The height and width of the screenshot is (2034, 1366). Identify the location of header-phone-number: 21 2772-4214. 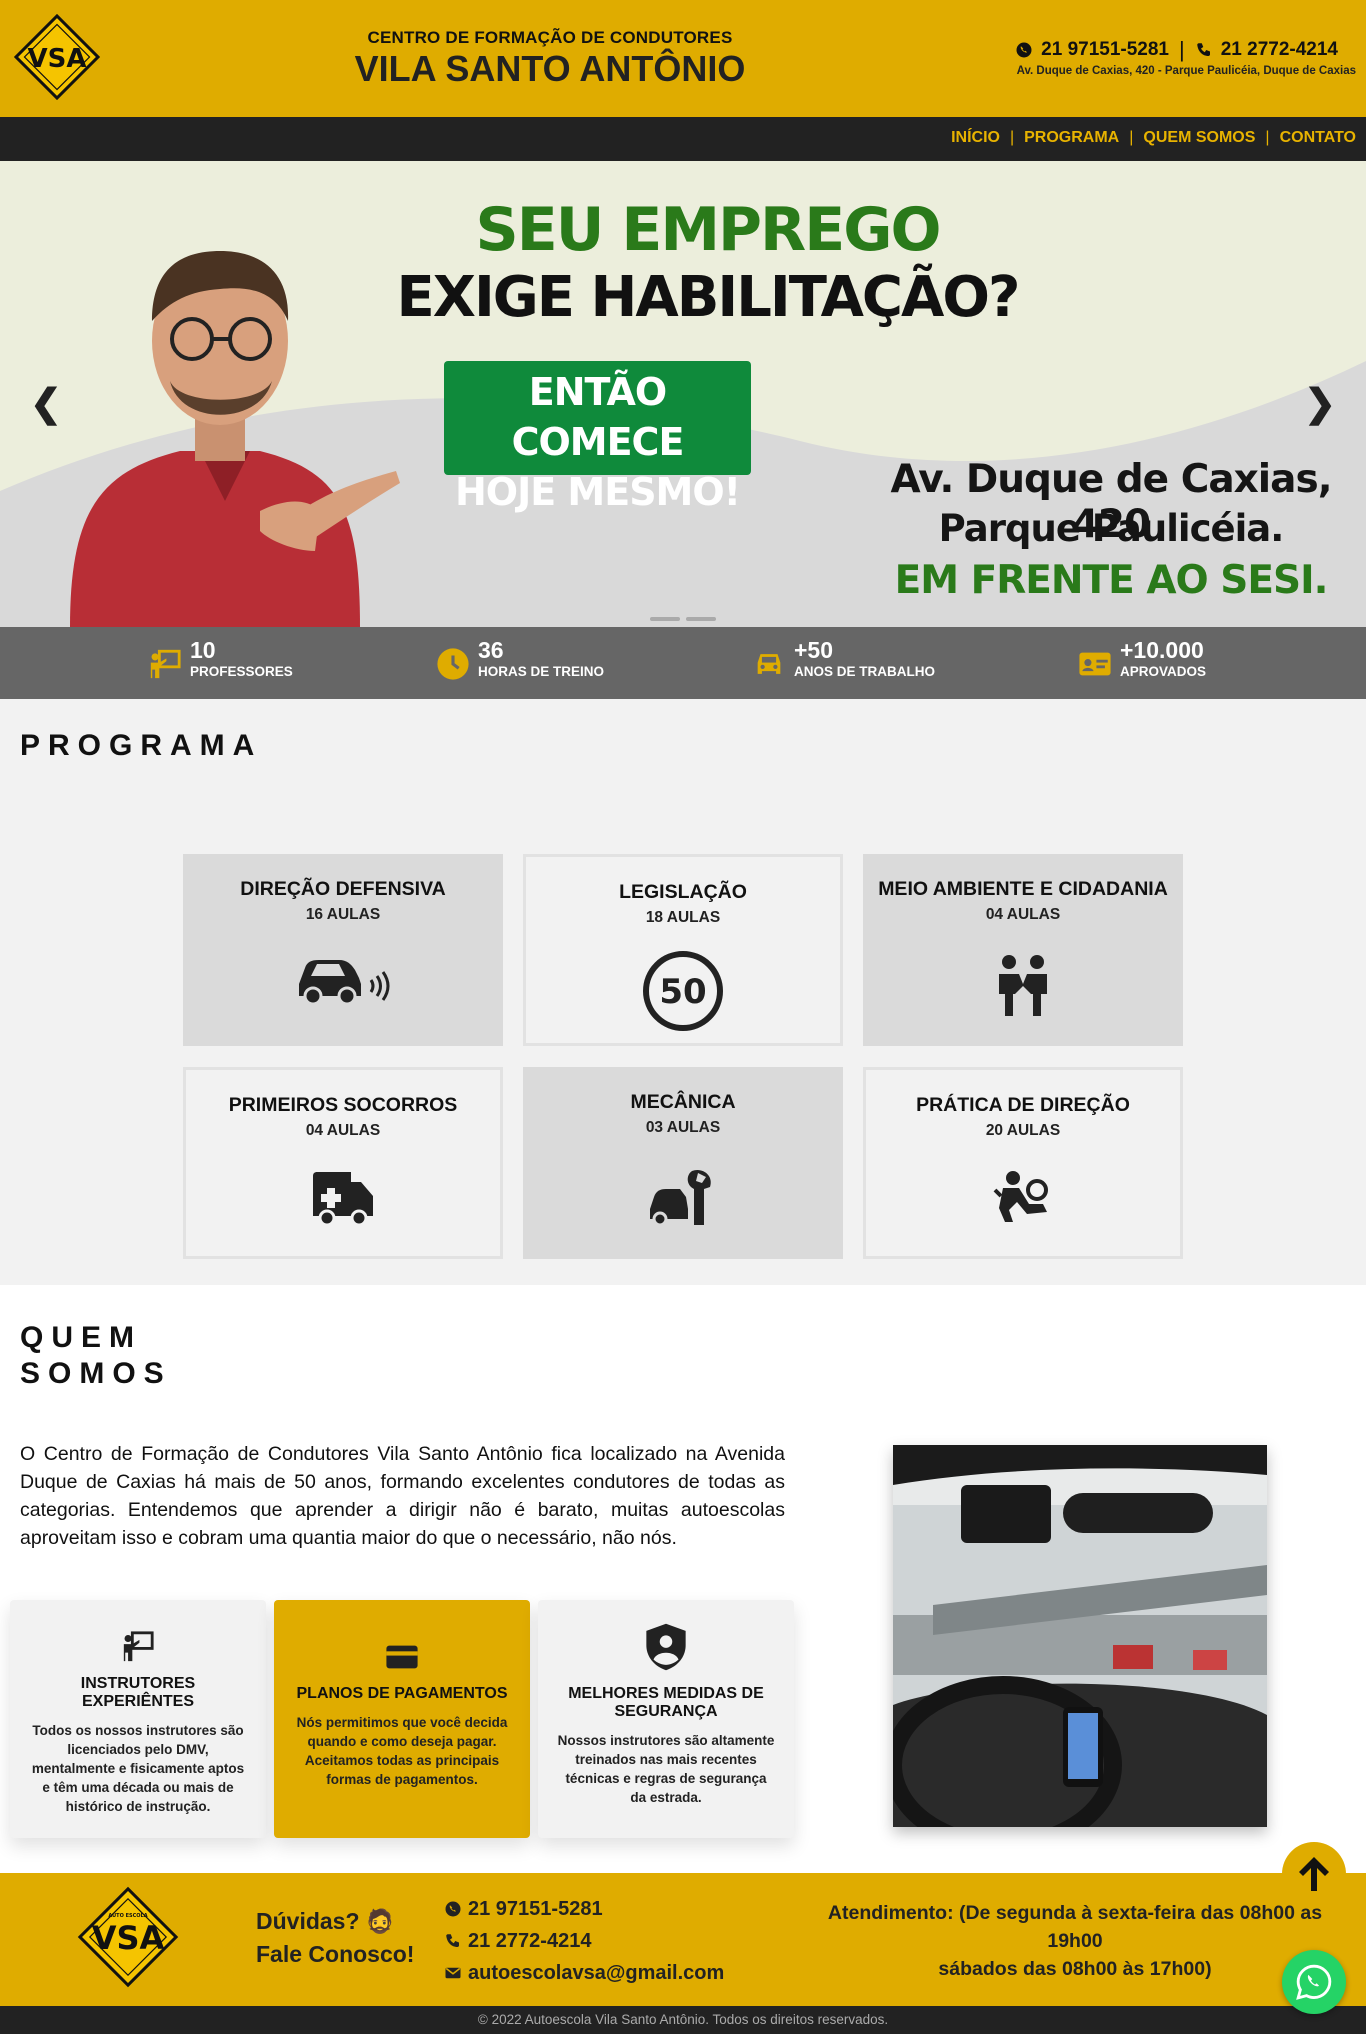
(1279, 50).